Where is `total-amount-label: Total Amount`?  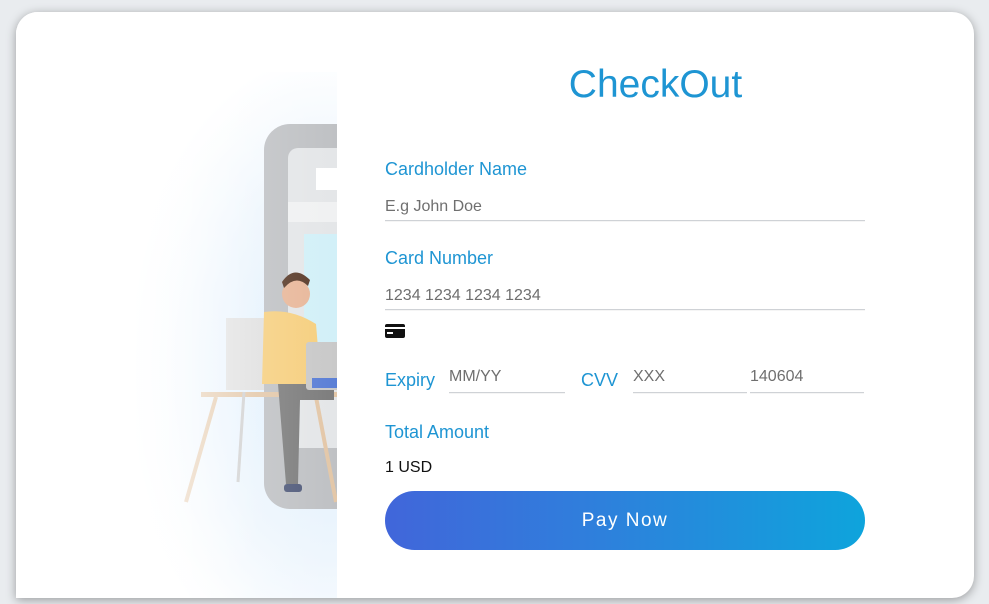
total-amount-label: Total Amount is located at coordinates (437, 432).